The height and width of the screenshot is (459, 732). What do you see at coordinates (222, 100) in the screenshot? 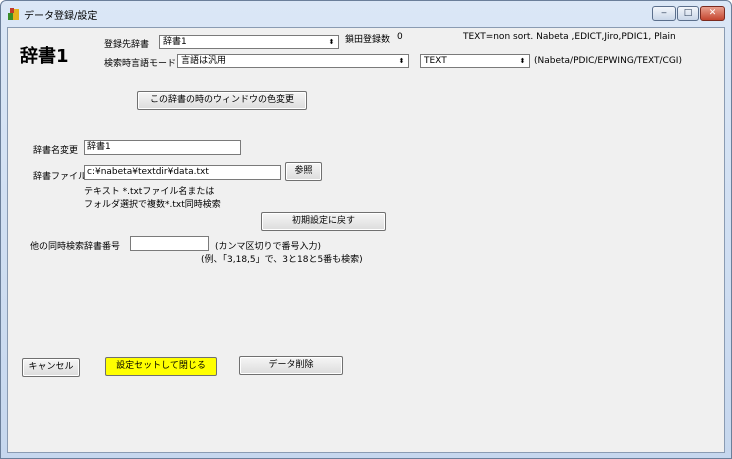
I see `window-color-button: この辞書の時のウィンドウの色変更` at bounding box center [222, 100].